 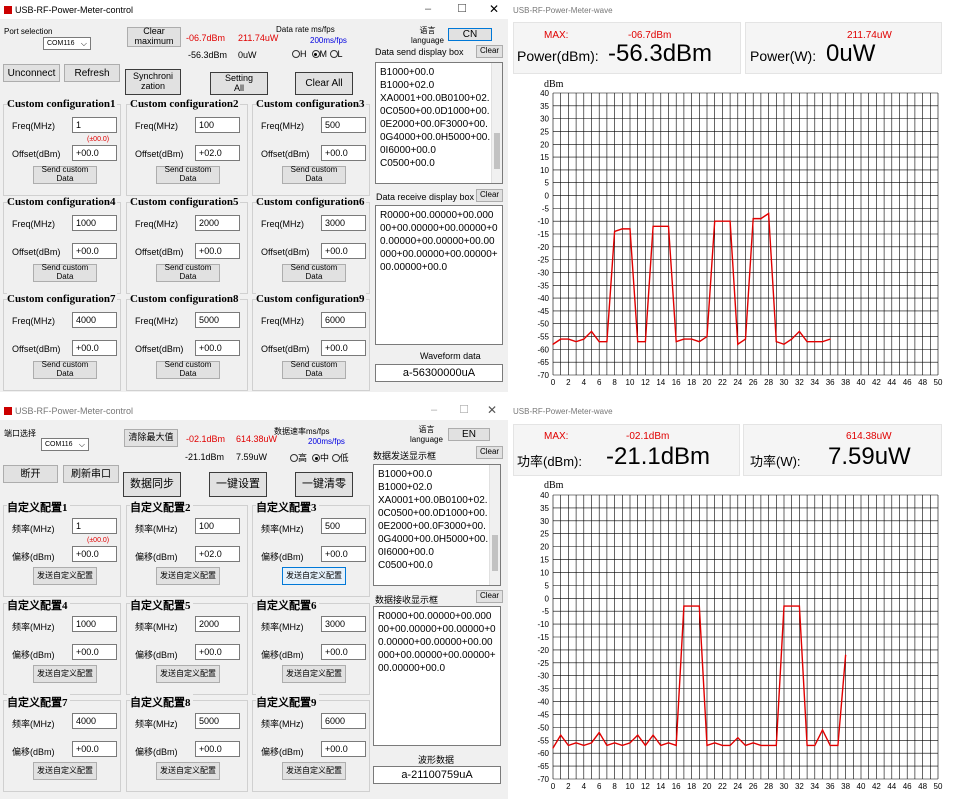 I want to click on language-button: CN, so click(x=470, y=34).